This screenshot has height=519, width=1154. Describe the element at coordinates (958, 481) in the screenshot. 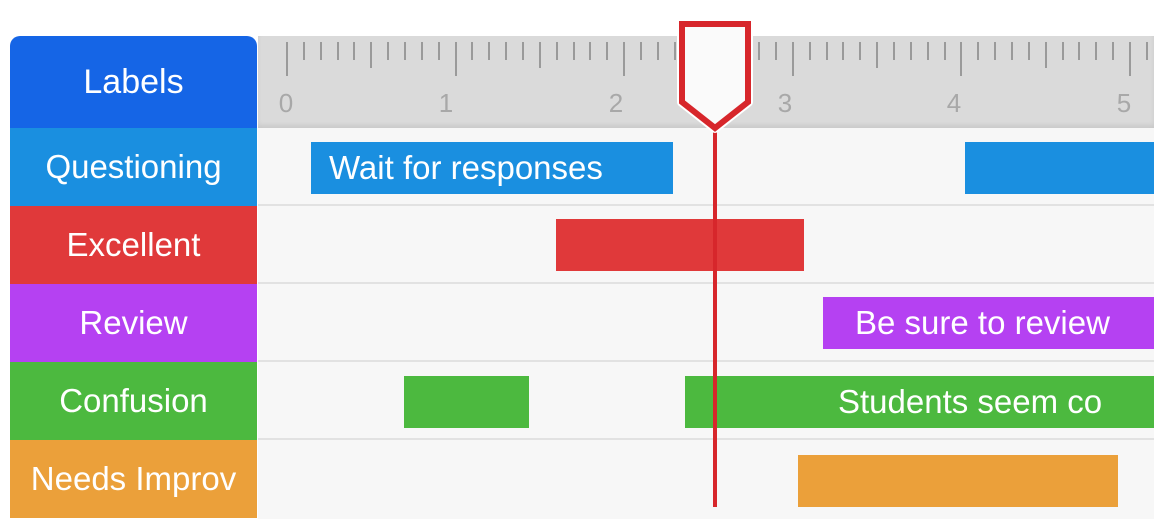

I see `timeline-clip-needs-improvement` at that location.